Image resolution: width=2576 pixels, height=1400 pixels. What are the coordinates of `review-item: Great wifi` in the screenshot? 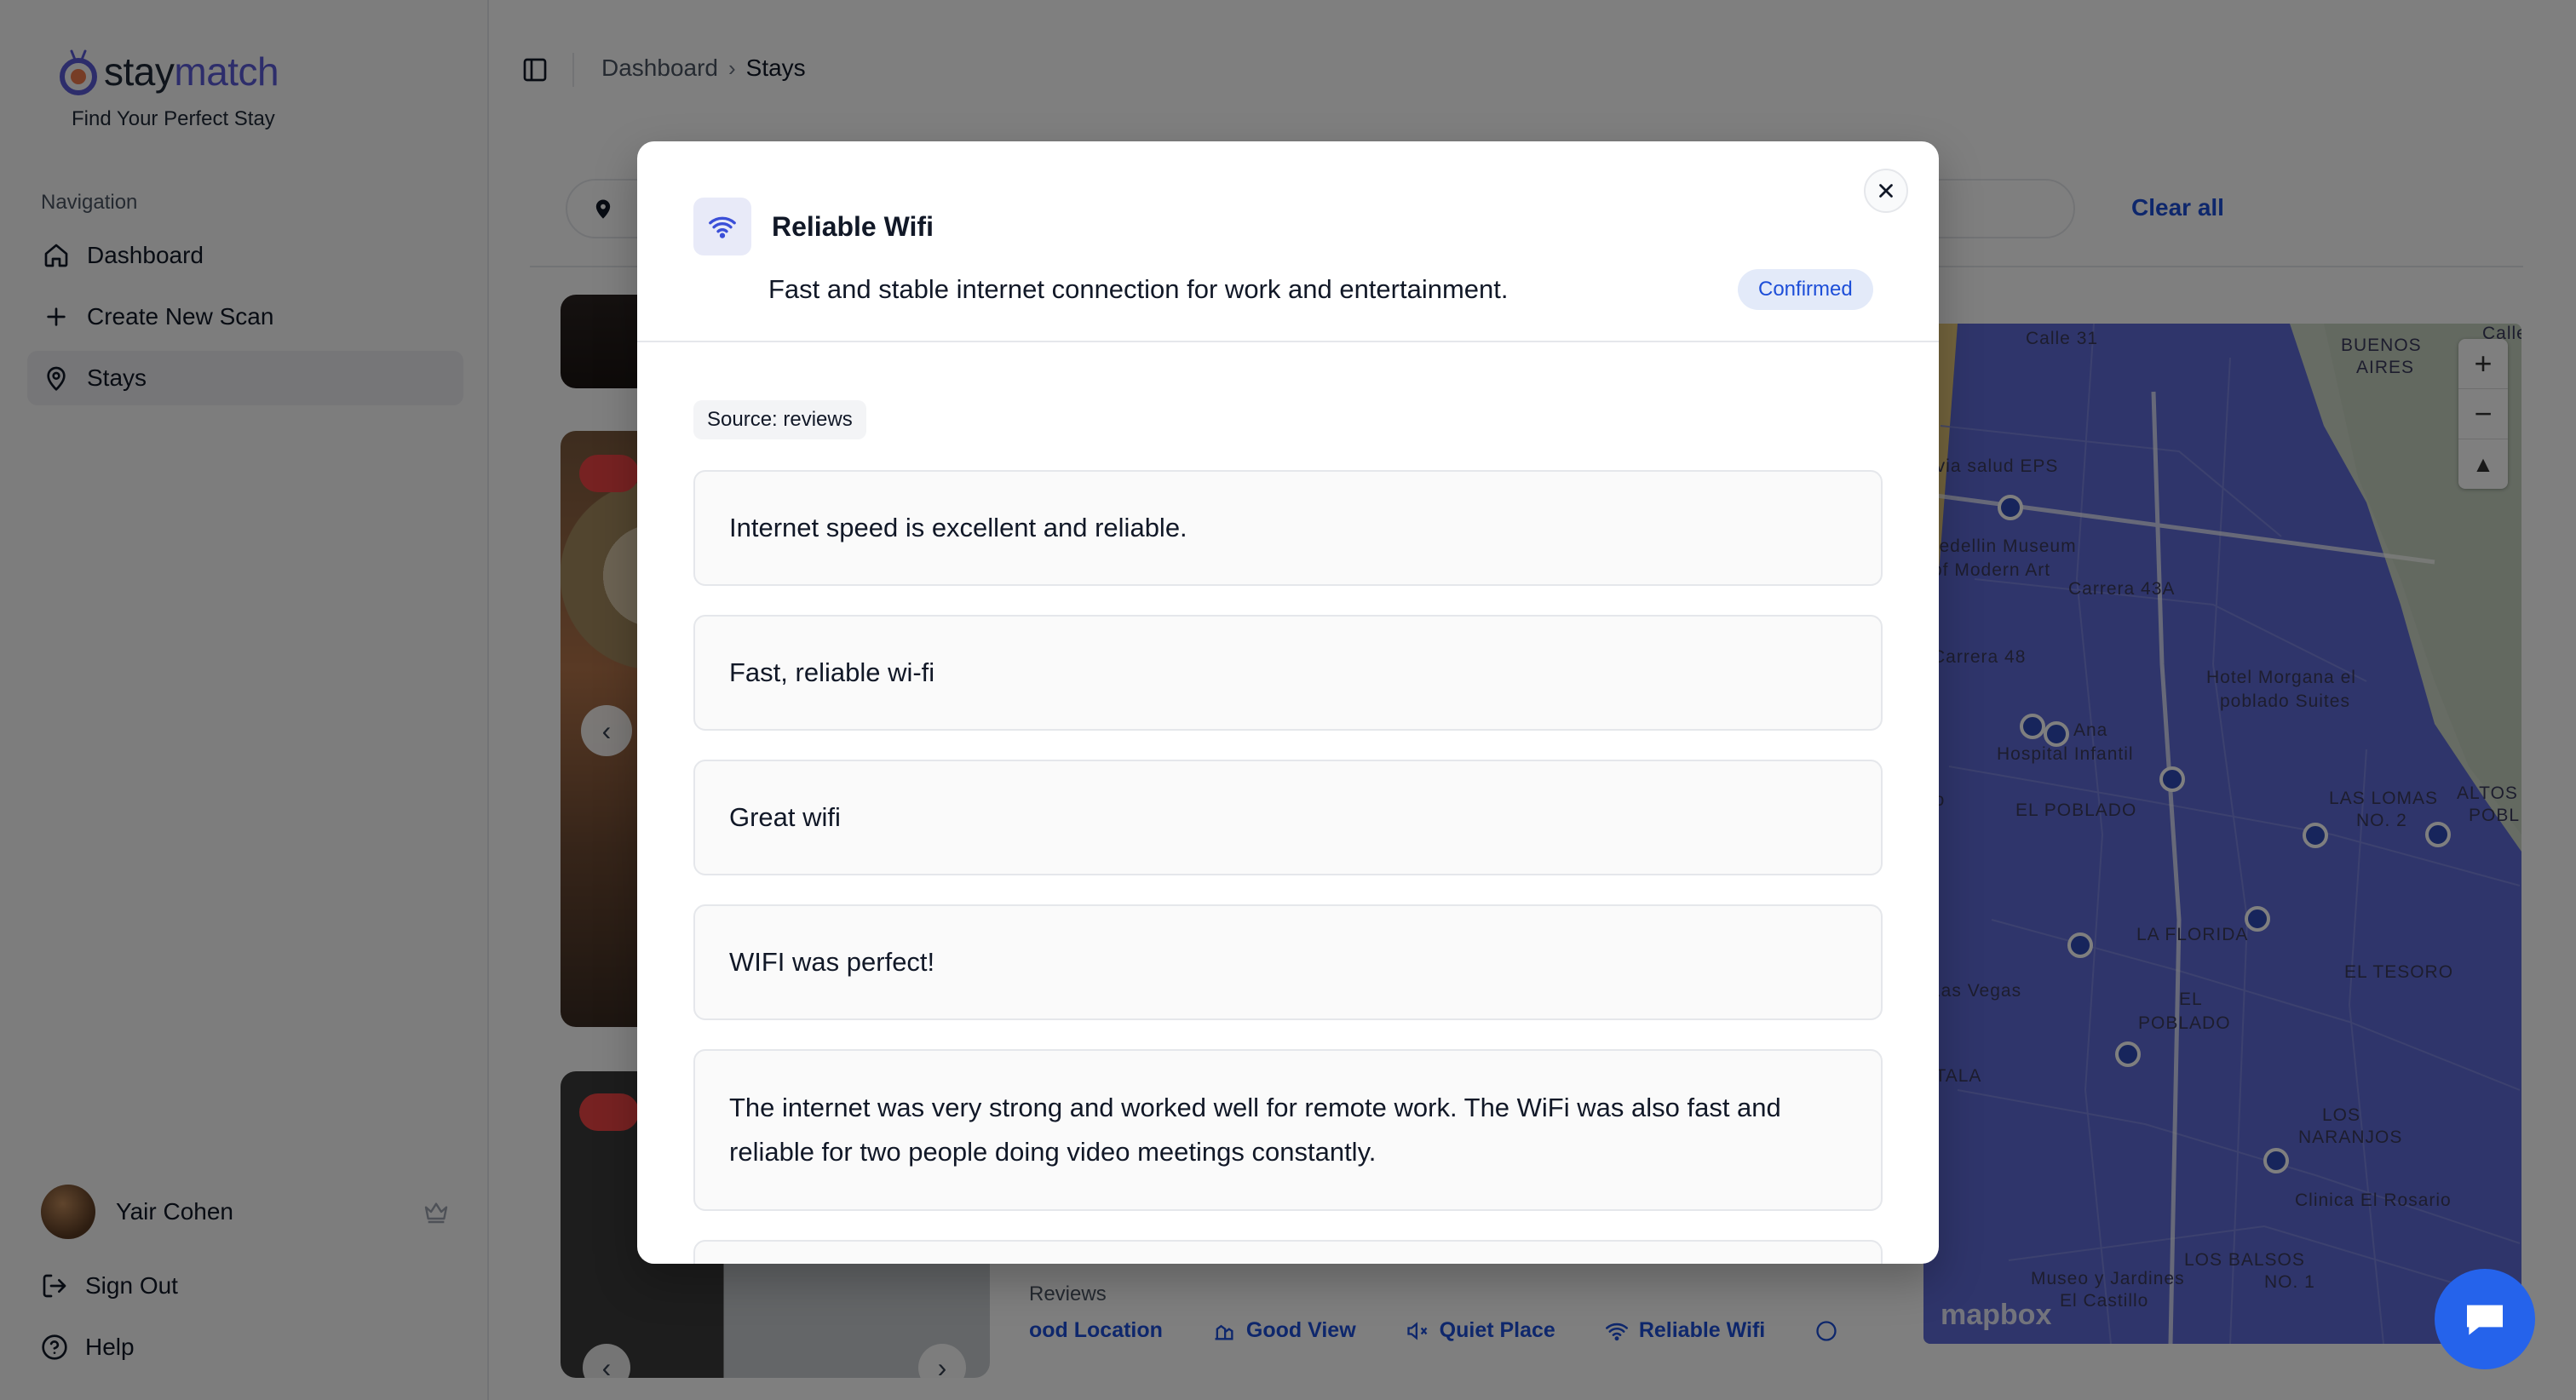 It's located at (1288, 817).